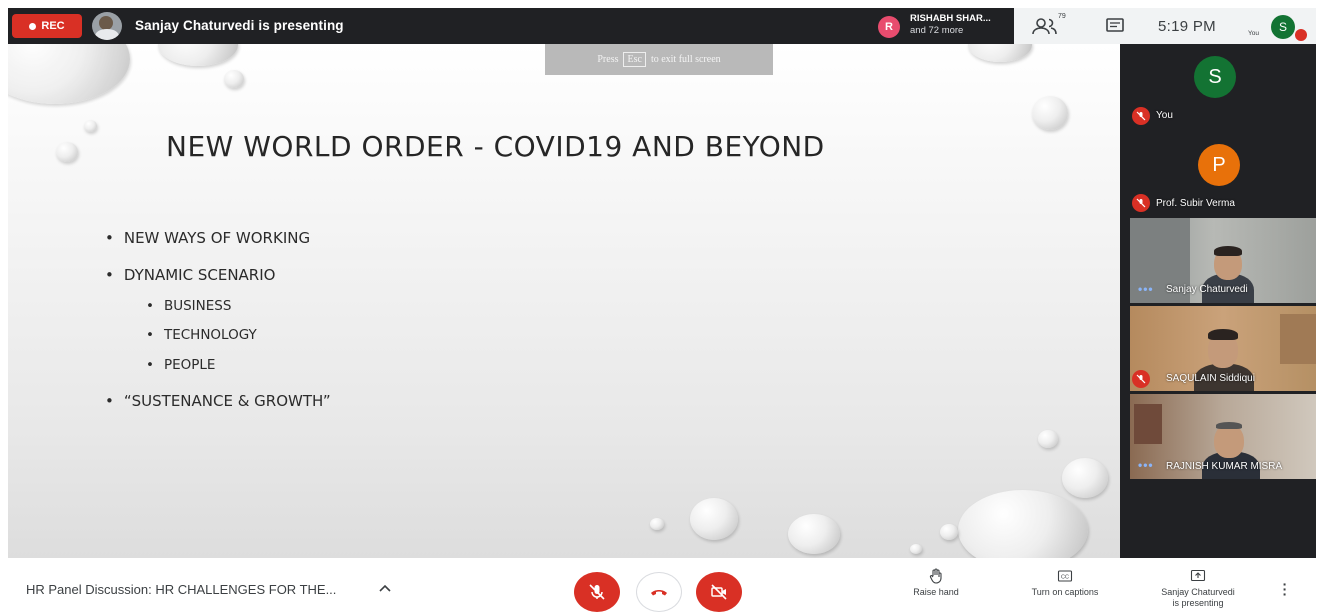 Image resolution: width=1317 pixels, height=616 pixels. Describe the element at coordinates (239, 25) in the screenshot. I see `presenting-status: Sanjay Chaturvedi is presenting` at that location.